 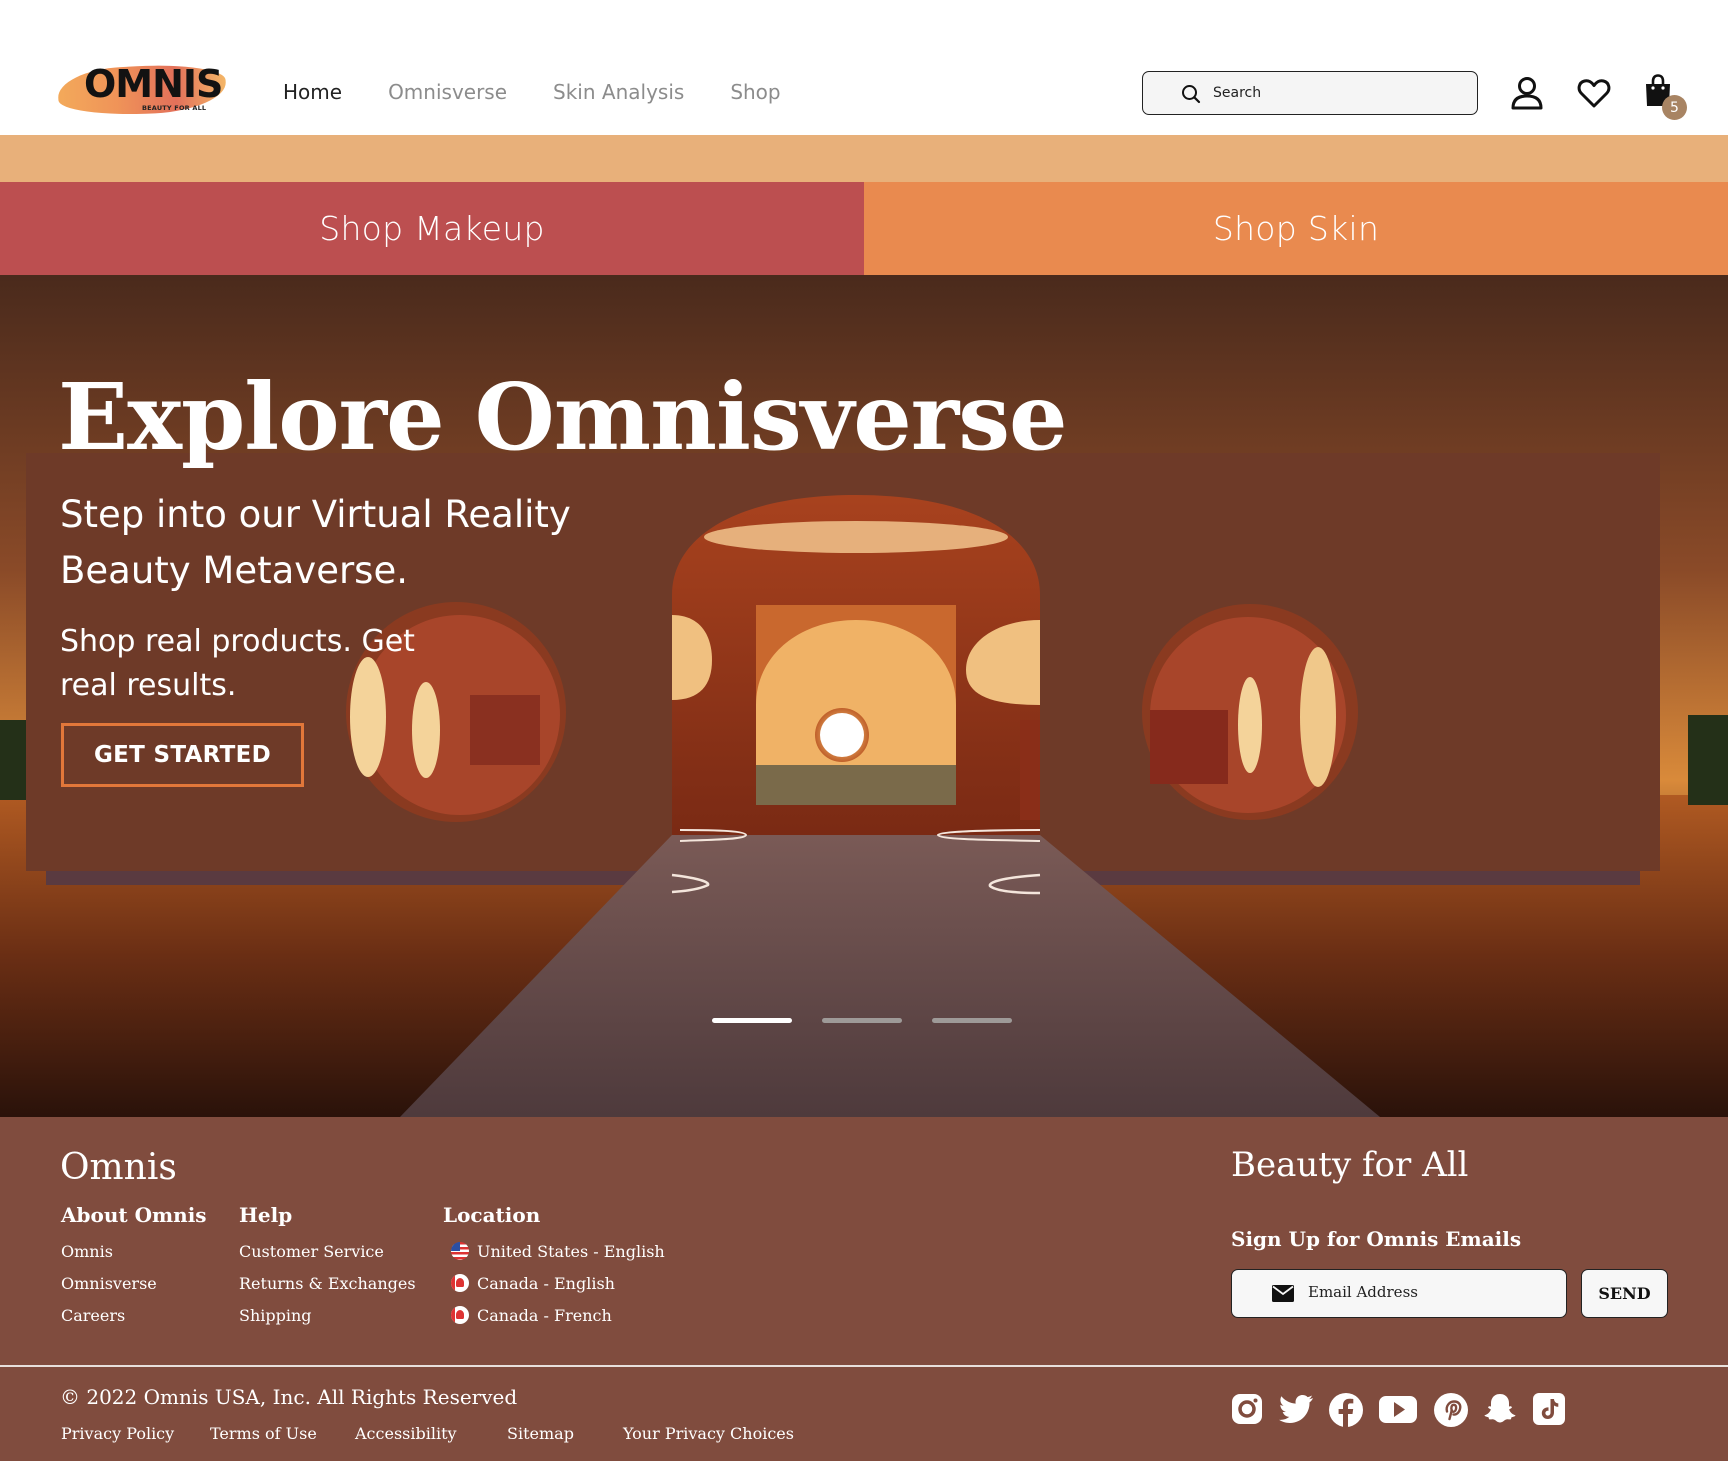 I want to click on nav-shop: Shop, so click(x=755, y=92).